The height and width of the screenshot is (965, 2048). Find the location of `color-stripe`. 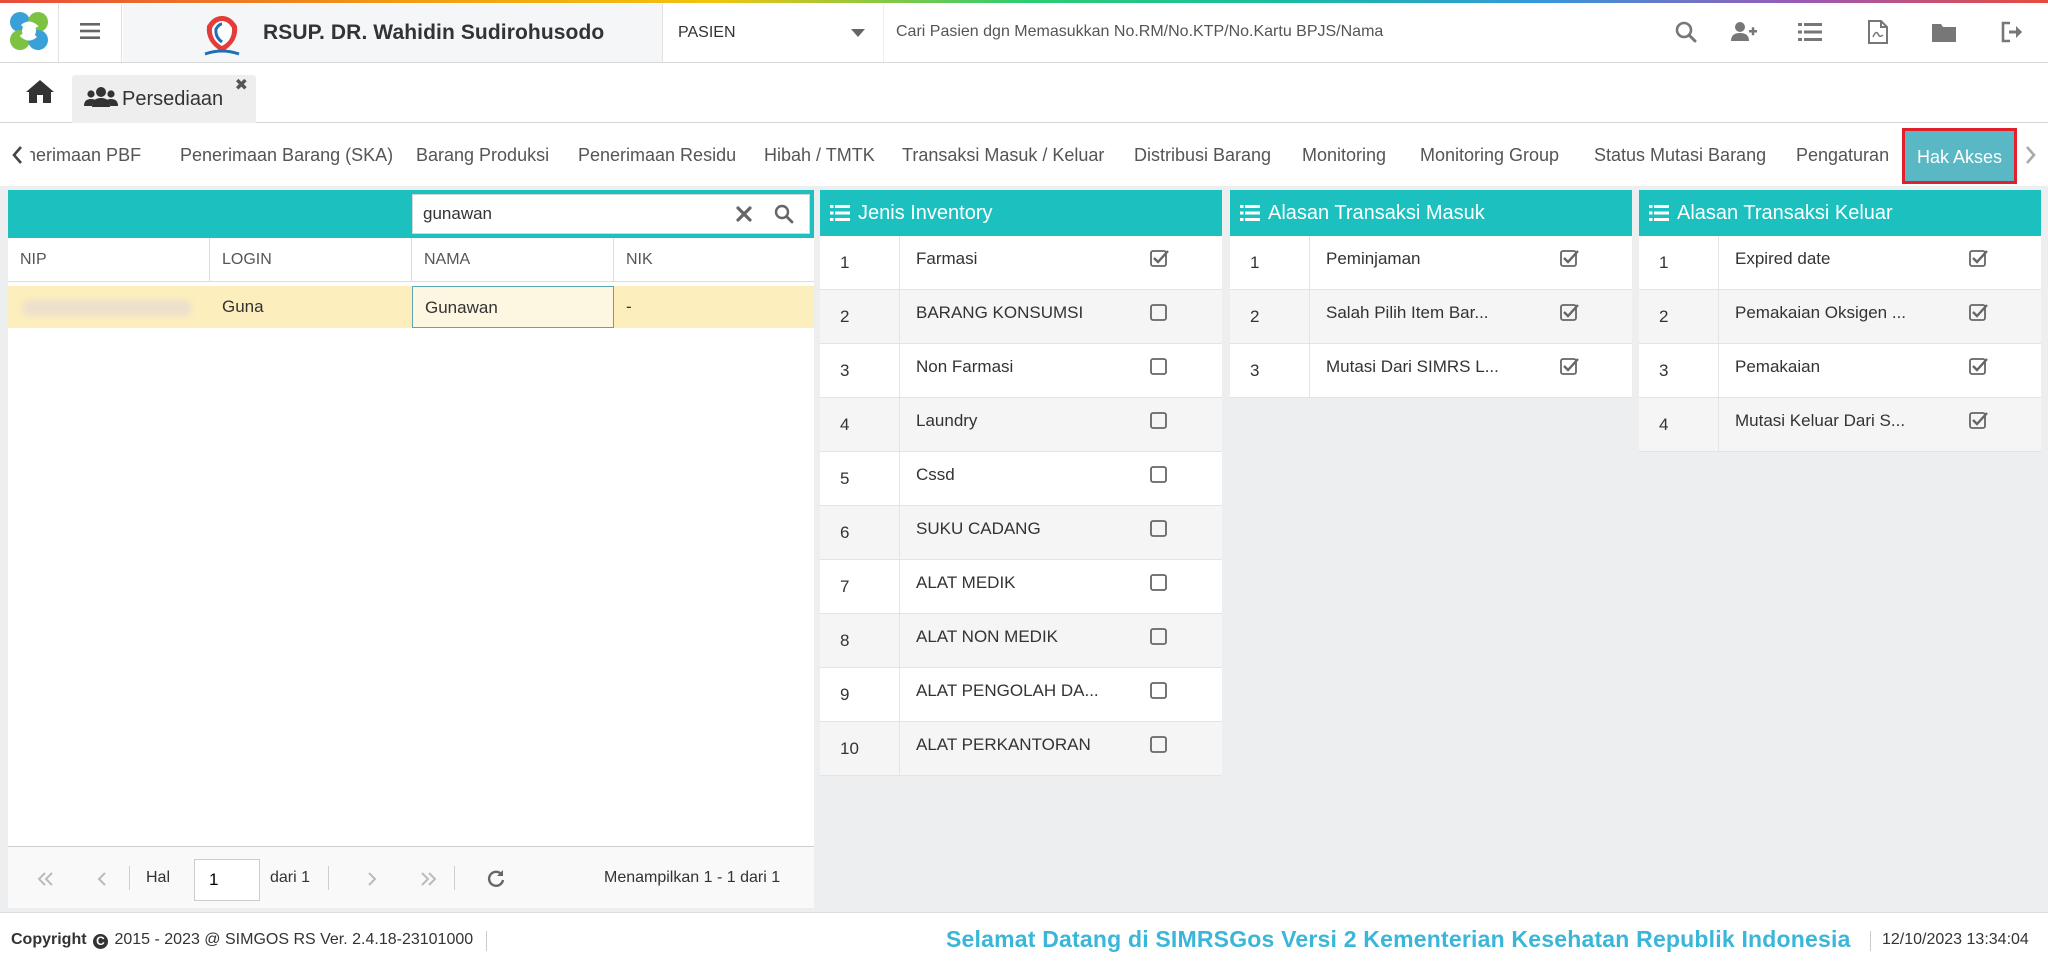

color-stripe is located at coordinates (1024, 1).